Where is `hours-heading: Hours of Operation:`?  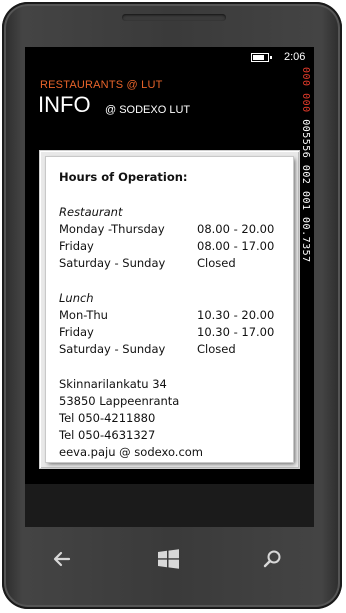 hours-heading: Hours of Operation: is located at coordinates (123, 177).